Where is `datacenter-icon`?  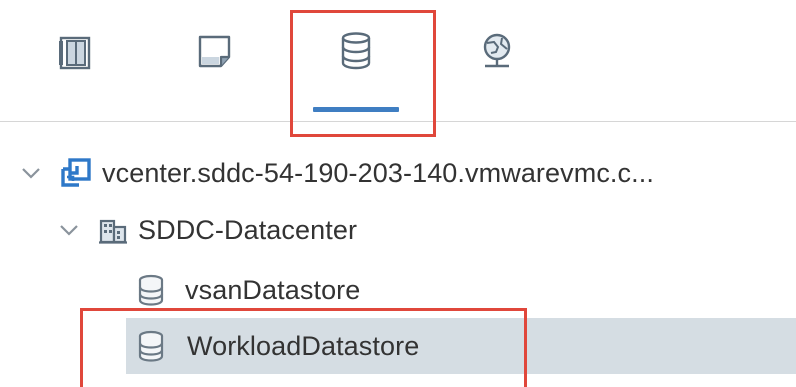
datacenter-icon is located at coordinates (113, 230).